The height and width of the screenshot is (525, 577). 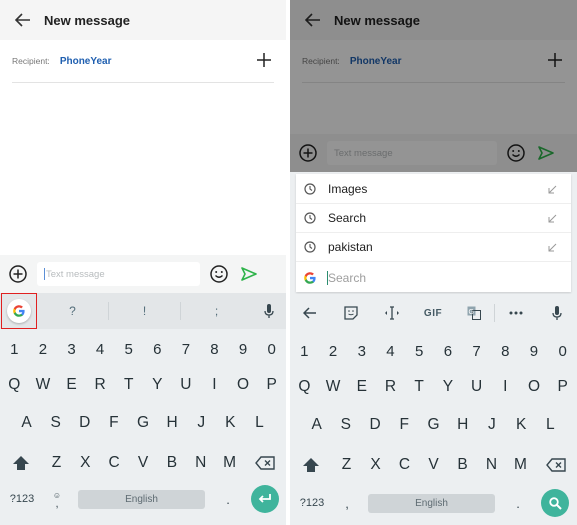 I want to click on recipient-row: Recipient: PhoneYear, so click(x=143, y=61).